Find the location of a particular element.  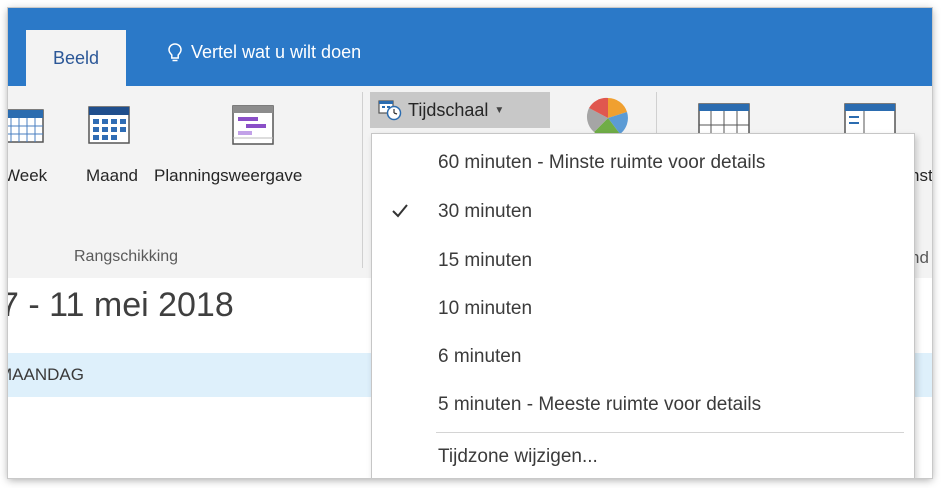

menu-item-label: 6 minuten is located at coordinates (480, 356).